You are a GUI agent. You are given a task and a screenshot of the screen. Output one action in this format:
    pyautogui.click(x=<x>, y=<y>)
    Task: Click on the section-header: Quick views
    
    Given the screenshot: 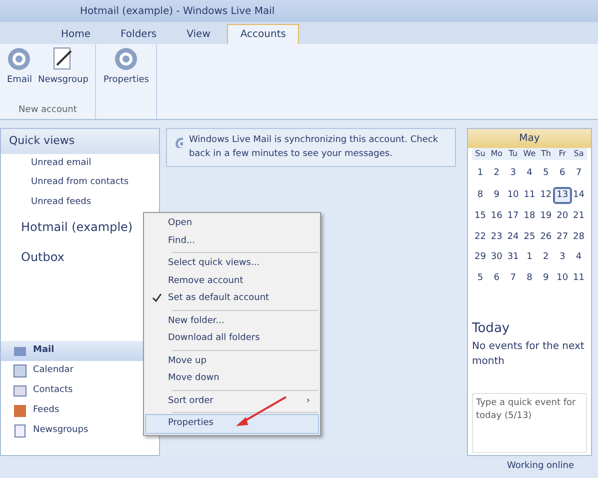 What is the action you would take?
    pyautogui.click(x=80, y=141)
    